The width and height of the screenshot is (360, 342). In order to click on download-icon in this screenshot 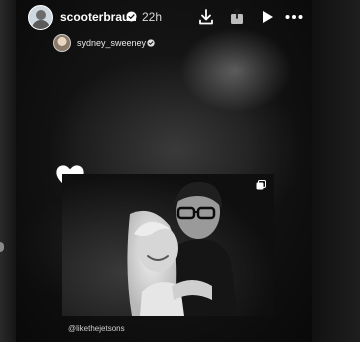, I will do `click(206, 17)`.